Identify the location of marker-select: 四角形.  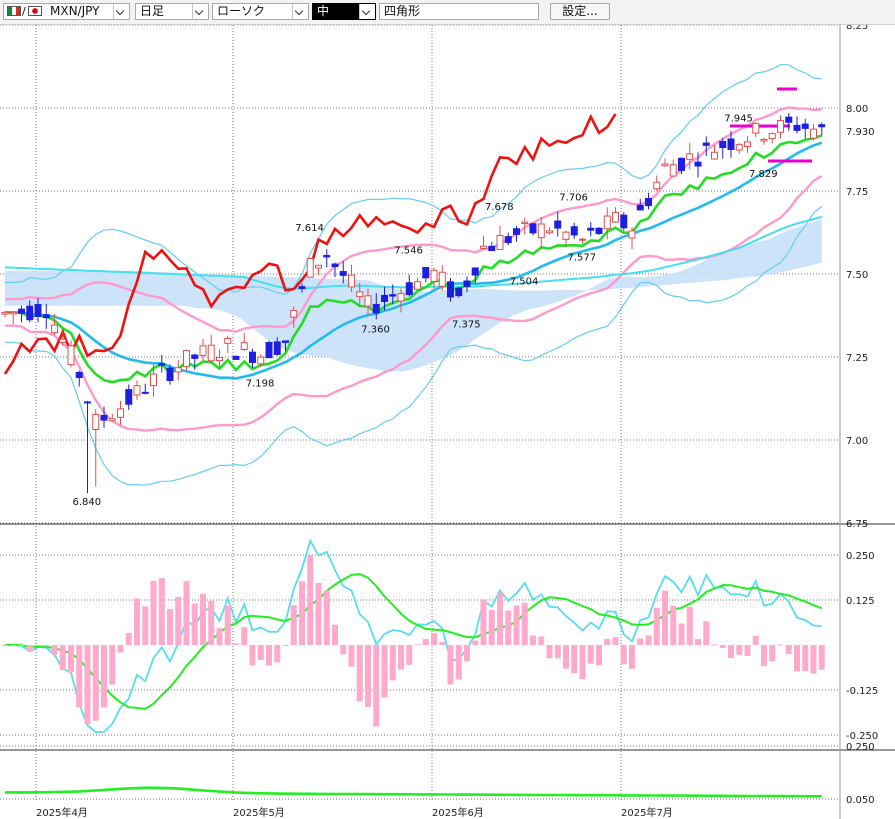
(459, 11).